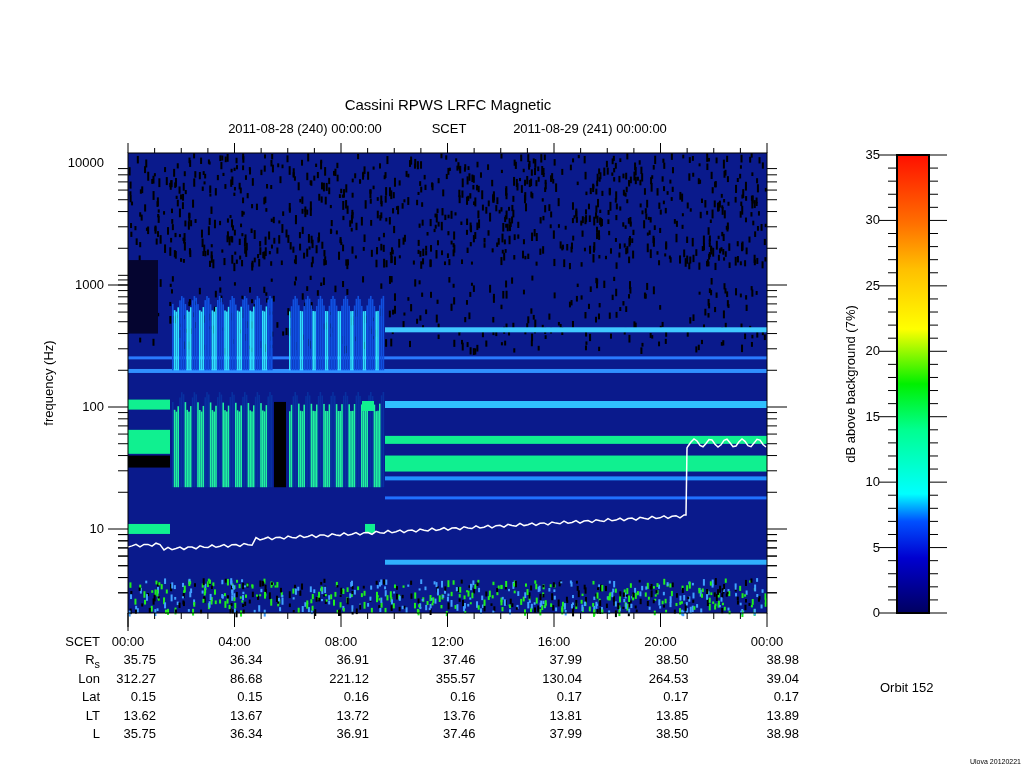 This screenshot has height=768, width=1024. Describe the element at coordinates (872, 482) in the screenshot. I see `color-scale-tick-label: 10` at that location.